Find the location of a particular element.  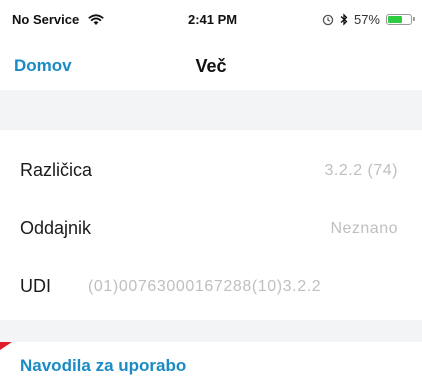

wifi-icon is located at coordinates (96, 19).